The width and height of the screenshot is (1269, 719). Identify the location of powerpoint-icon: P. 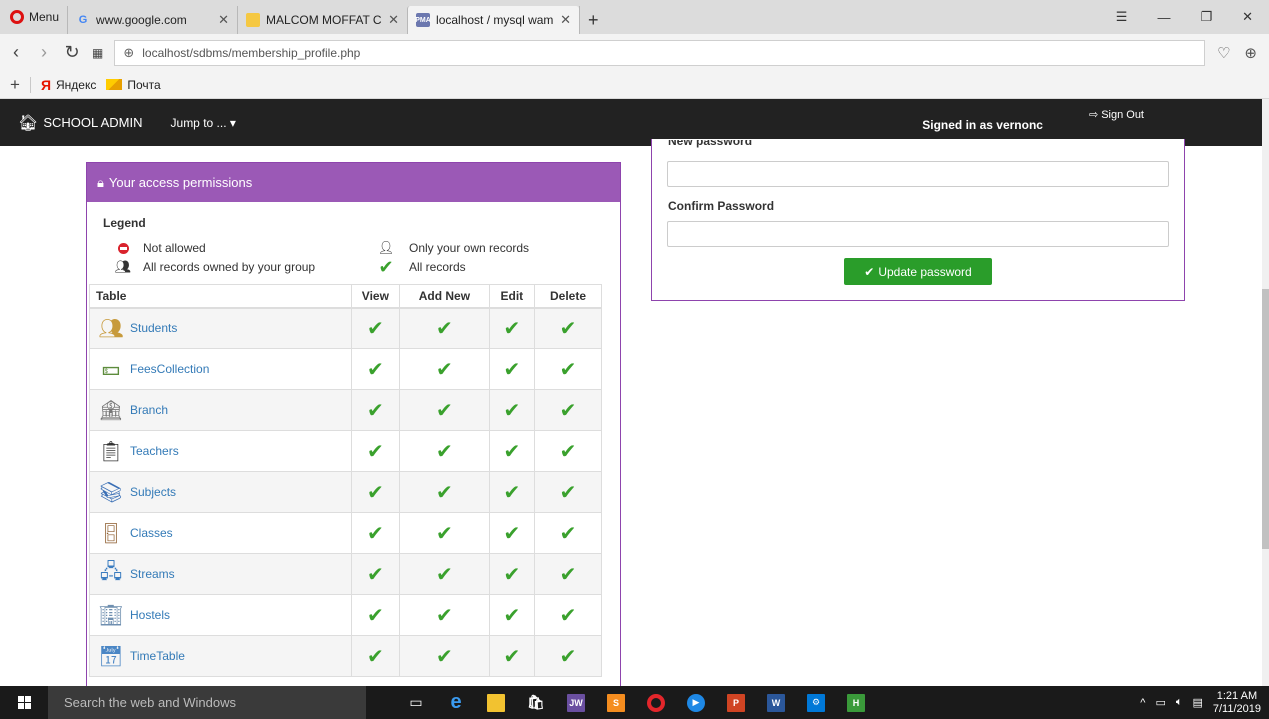
(736, 702).